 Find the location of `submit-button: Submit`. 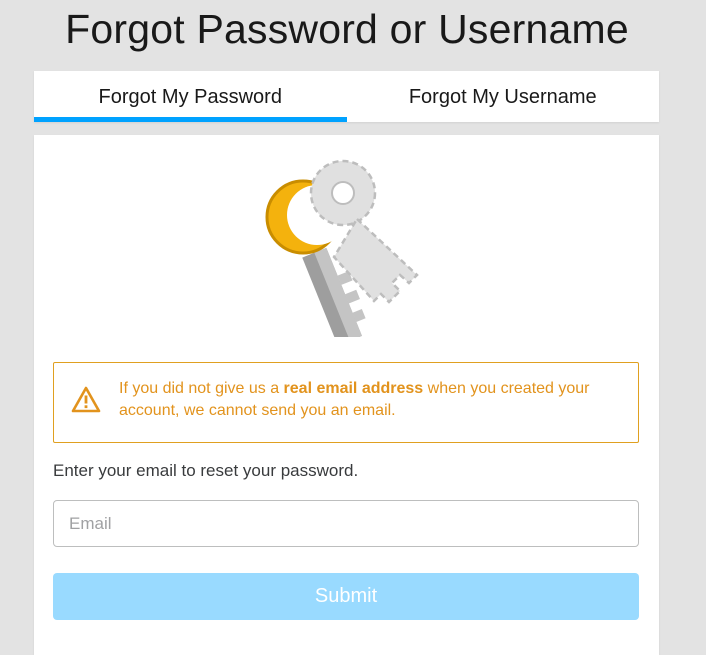

submit-button: Submit is located at coordinates (346, 596).